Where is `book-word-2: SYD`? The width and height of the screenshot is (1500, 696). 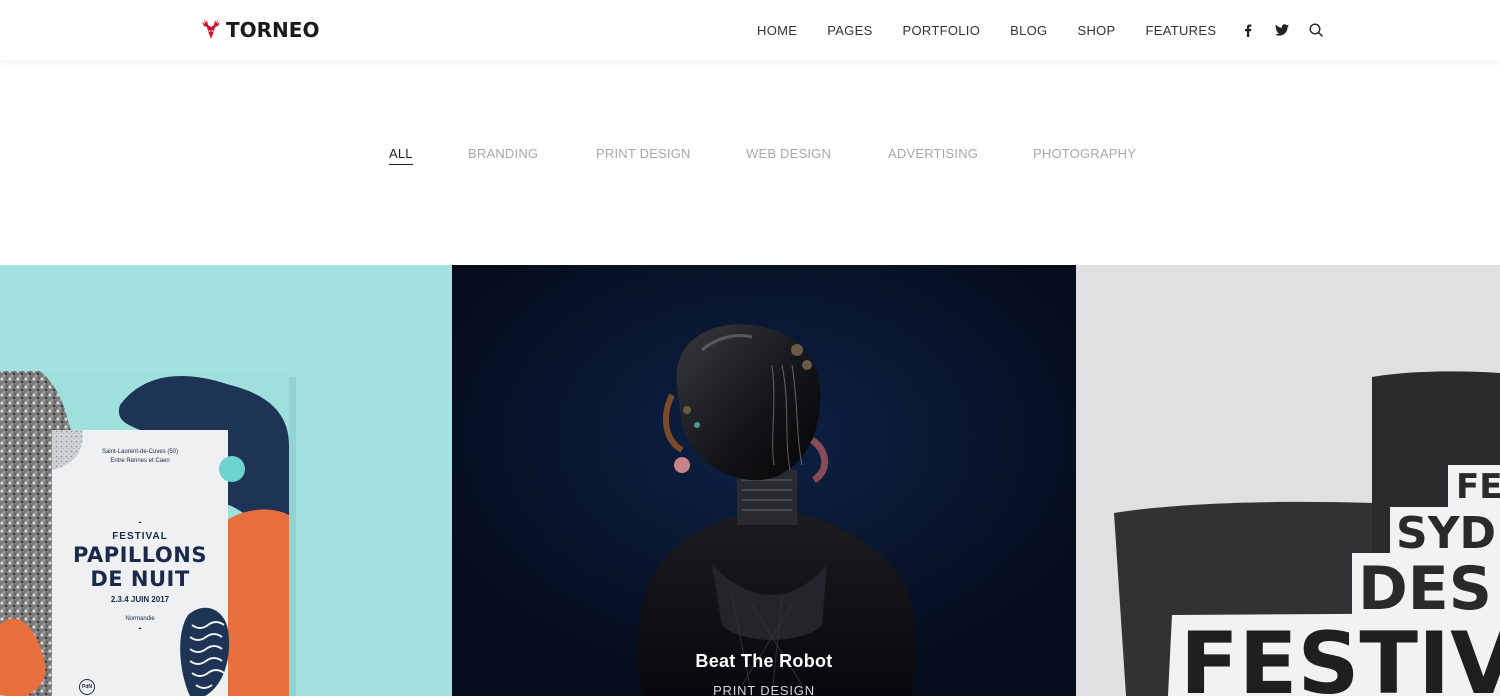
book-word-2: SYD is located at coordinates (1446, 533).